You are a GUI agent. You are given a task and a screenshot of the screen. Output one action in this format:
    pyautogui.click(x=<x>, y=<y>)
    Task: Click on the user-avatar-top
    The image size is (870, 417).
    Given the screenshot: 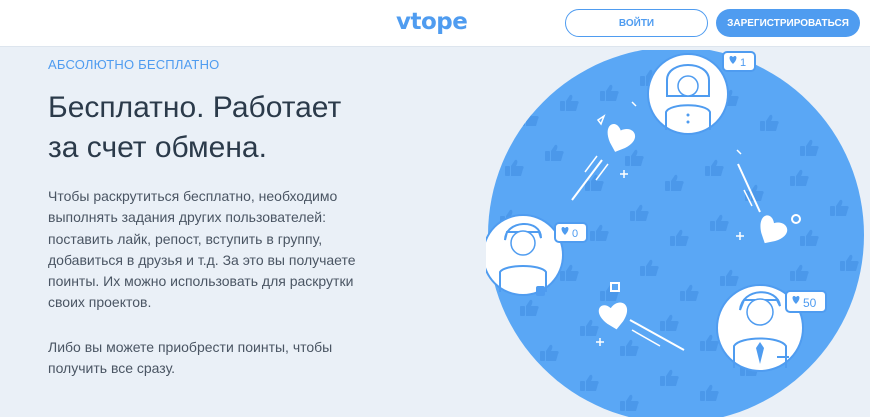 What is the action you would take?
    pyautogui.click(x=688, y=94)
    